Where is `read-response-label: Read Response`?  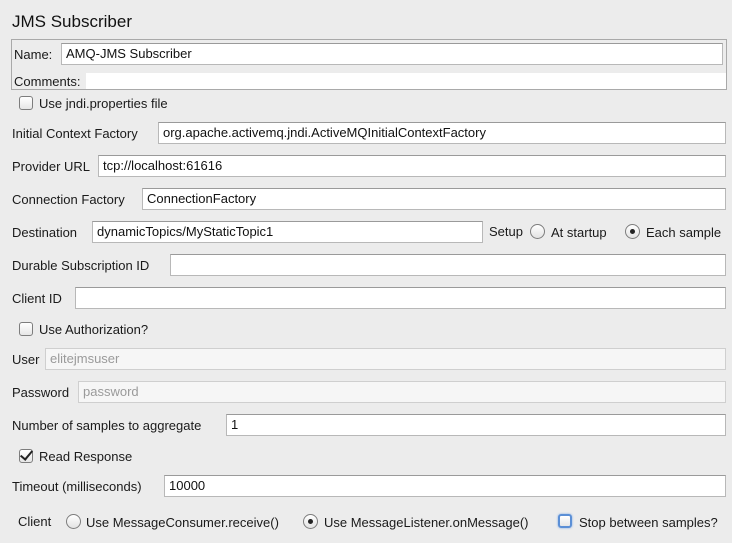
read-response-label: Read Response is located at coordinates (86, 456).